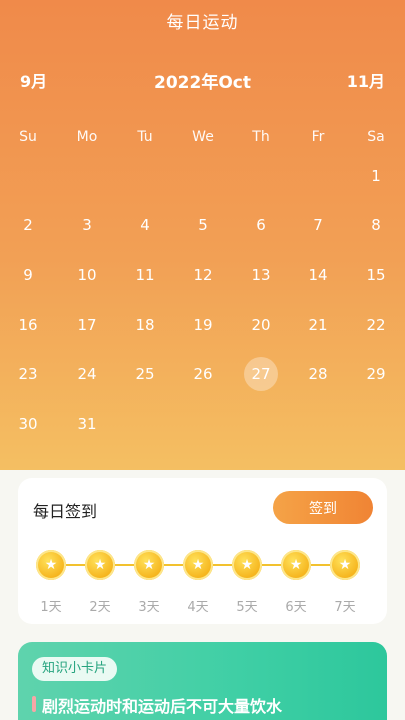  Describe the element at coordinates (261, 325) in the screenshot. I see `calendar-day: 20` at that location.